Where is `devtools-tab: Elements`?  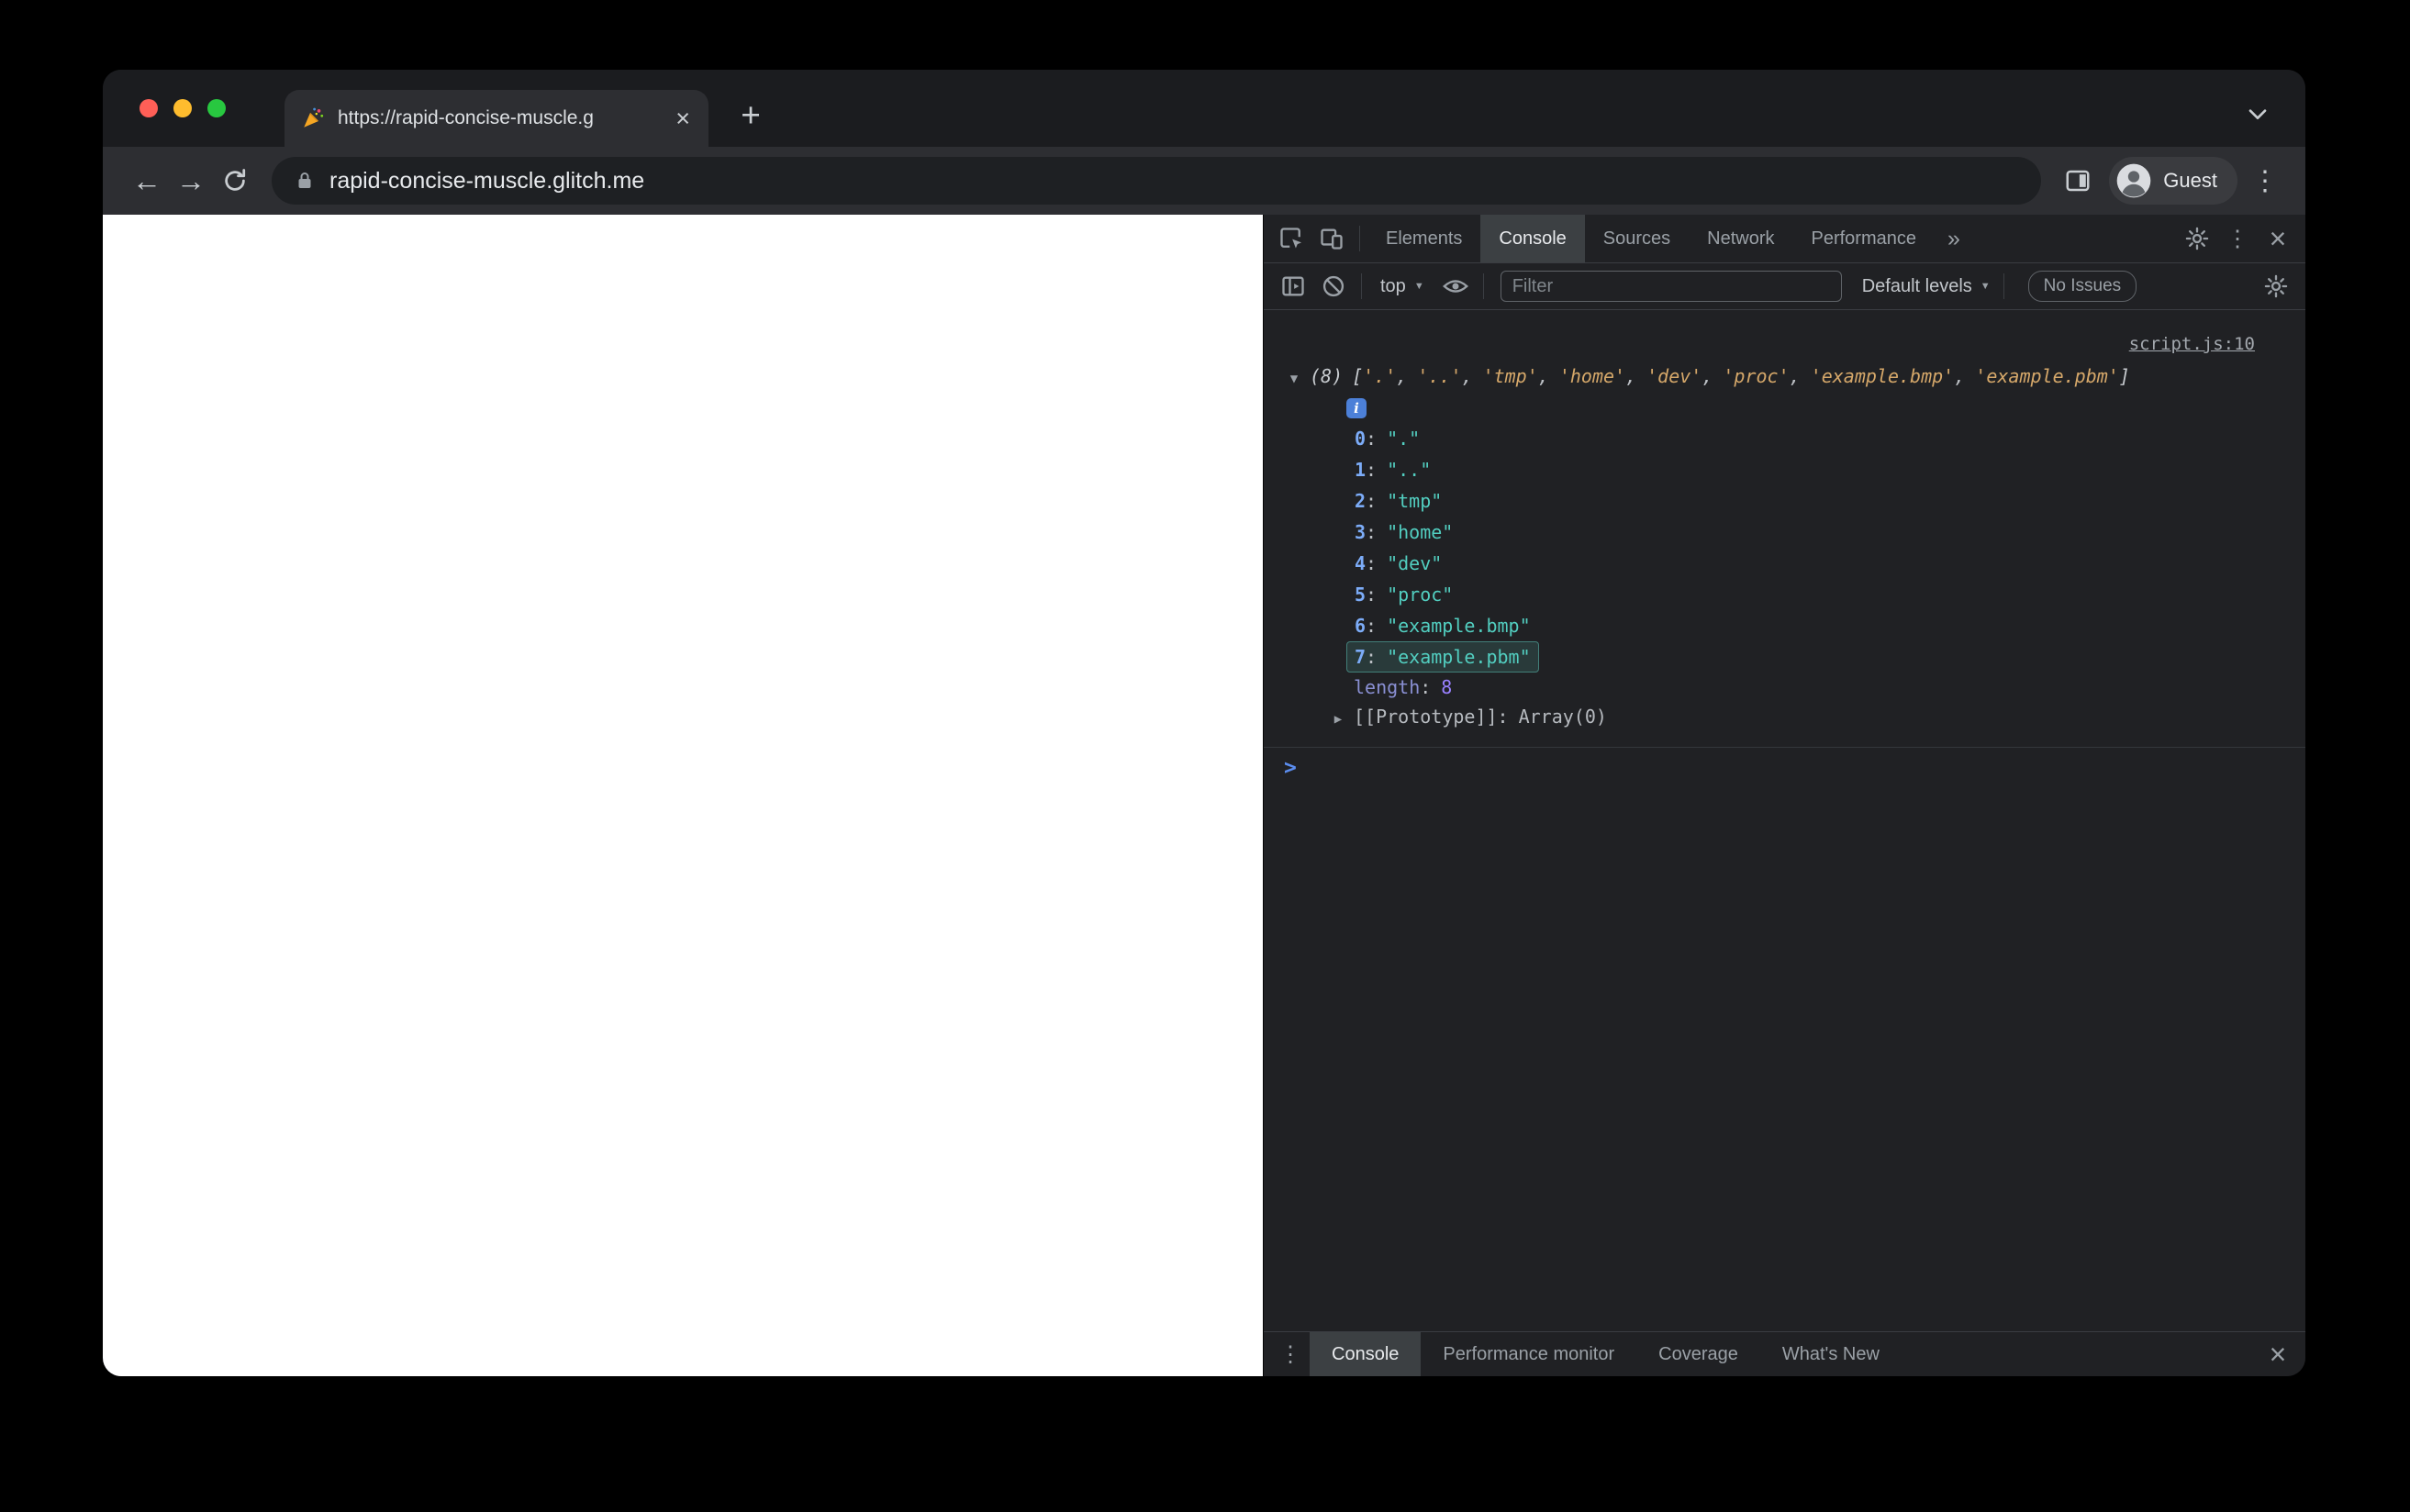
devtools-tab: Elements is located at coordinates (1423, 239).